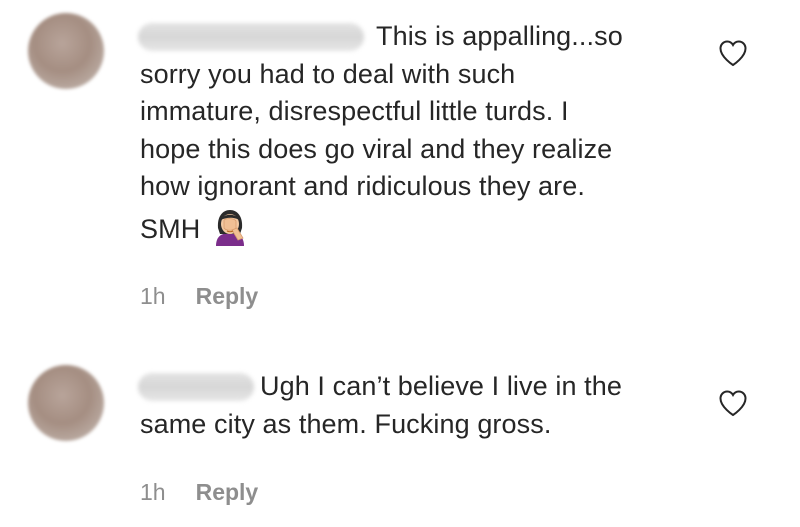 The width and height of the screenshot is (800, 527). What do you see at coordinates (170, 228) in the screenshot?
I see `comment-text-word: SMH` at bounding box center [170, 228].